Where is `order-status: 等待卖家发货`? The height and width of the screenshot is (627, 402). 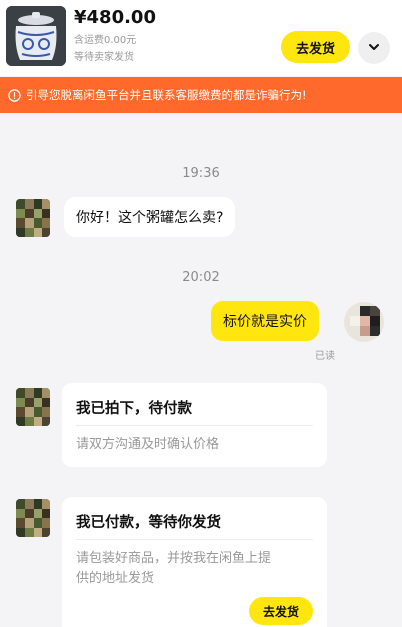
order-status: 等待卖家发货 is located at coordinates (104, 57).